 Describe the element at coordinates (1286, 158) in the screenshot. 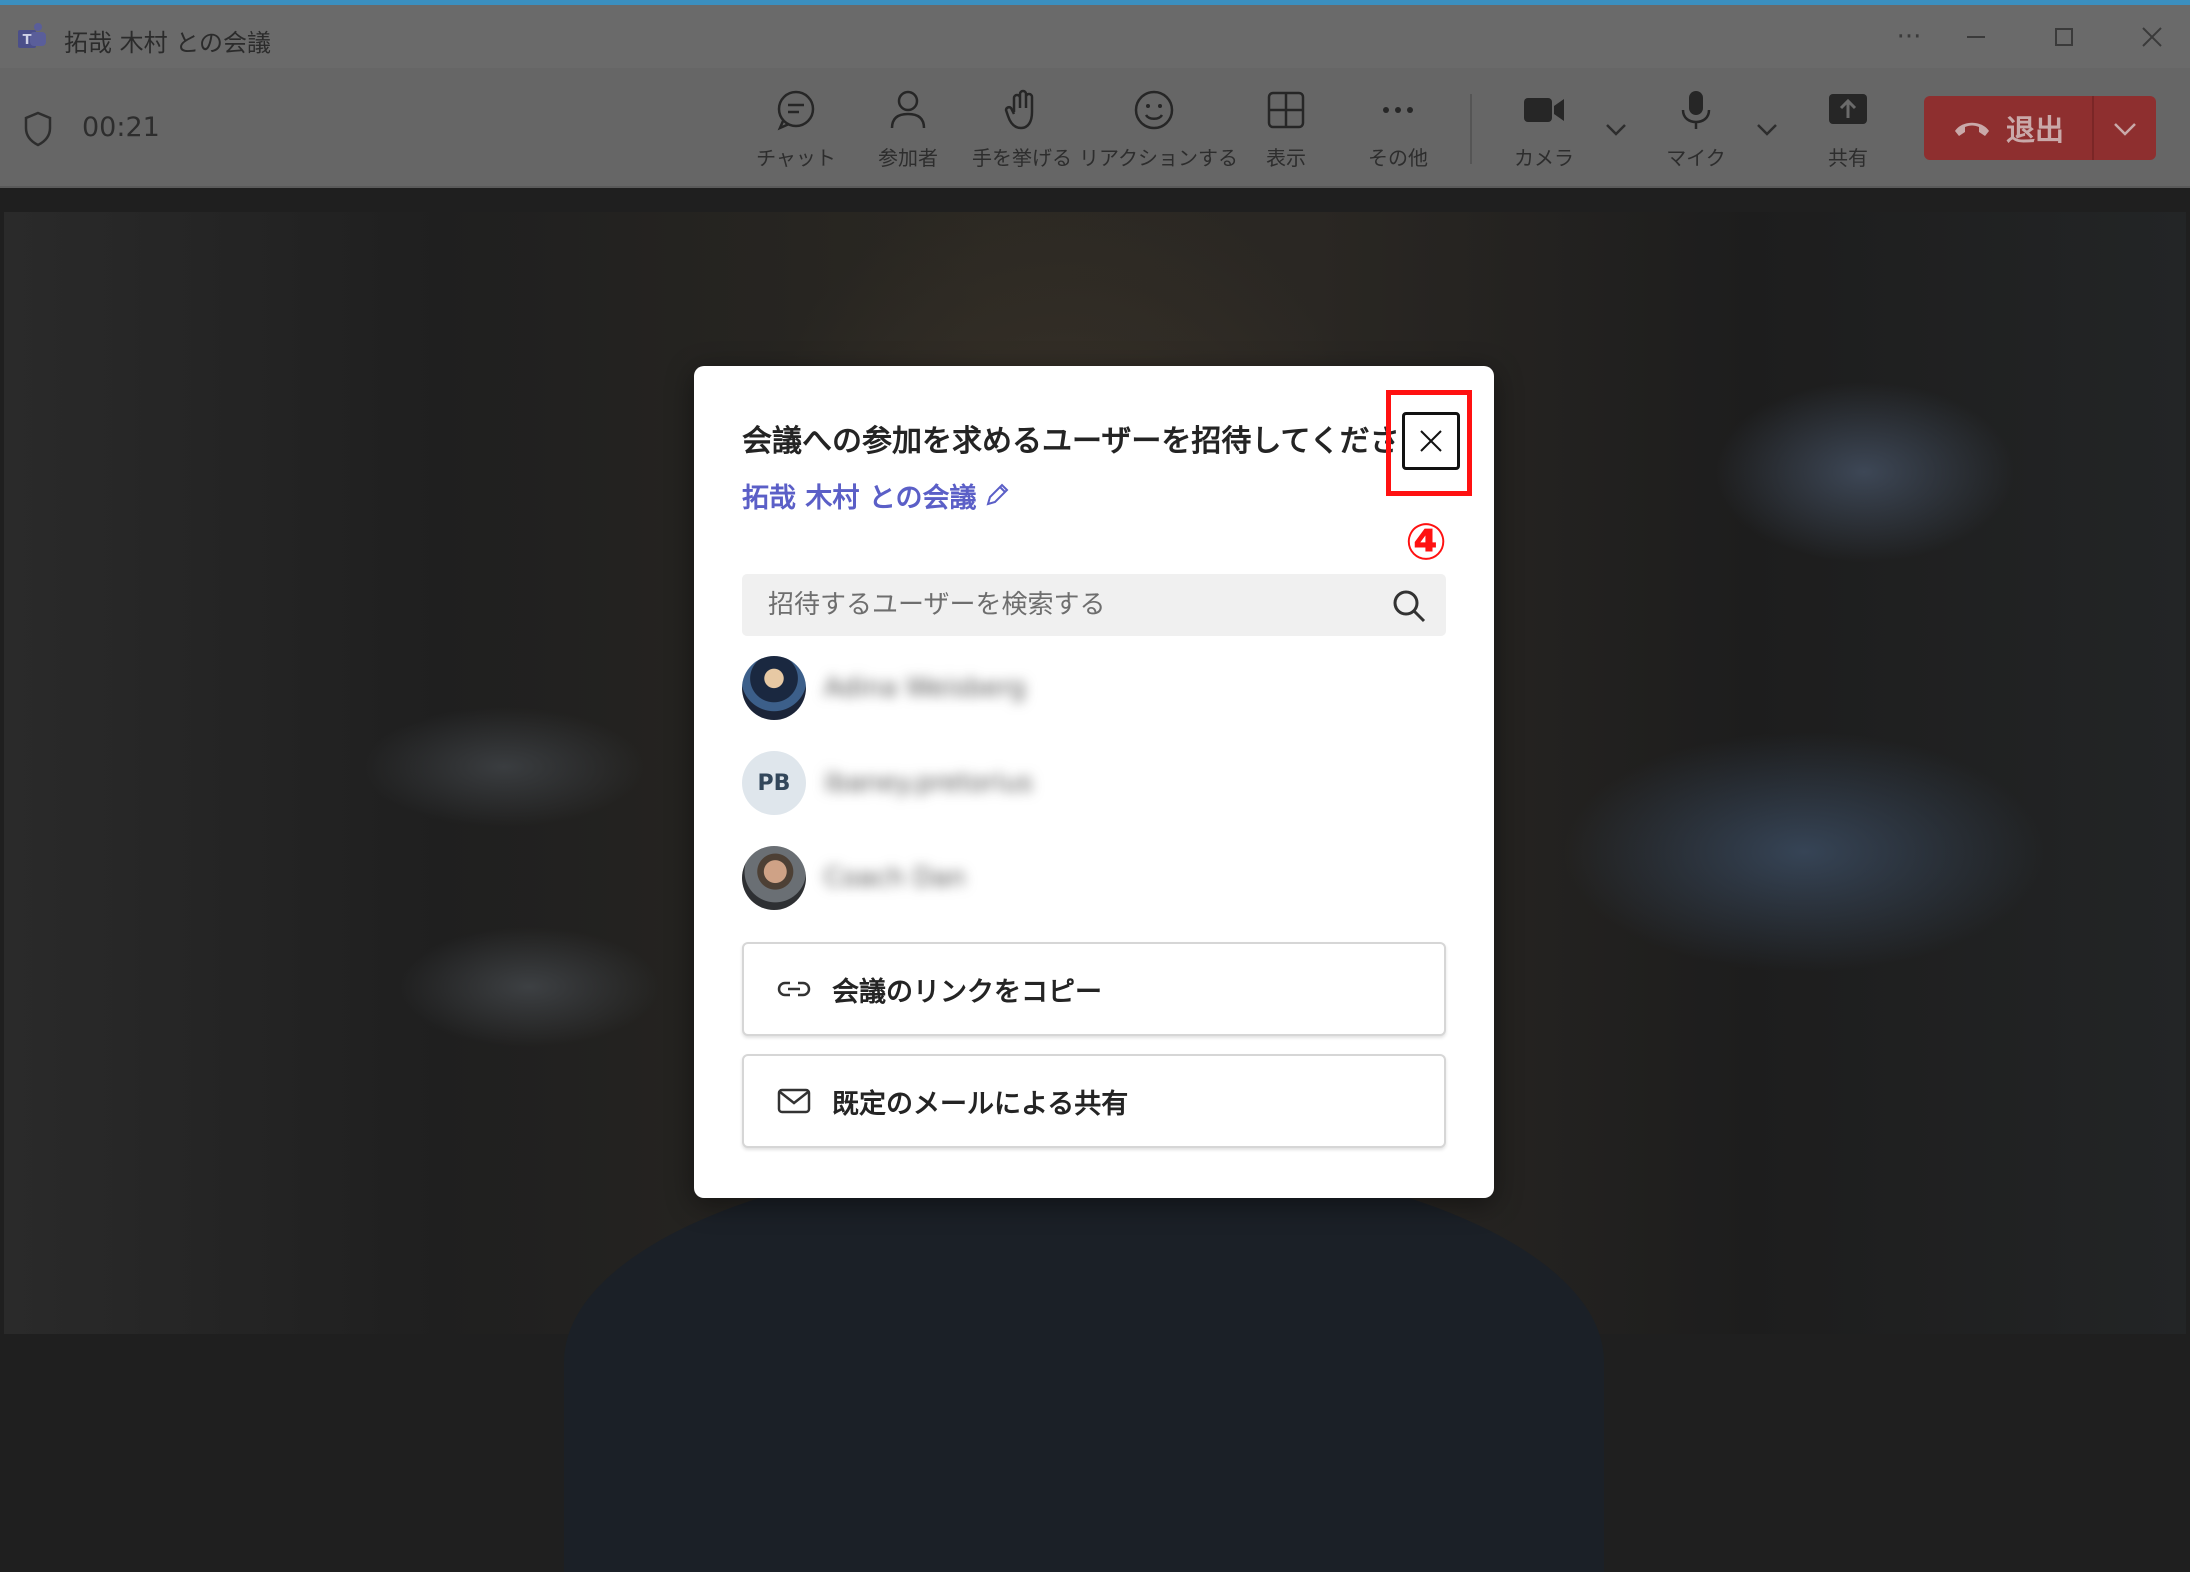

I see `view-button-label: 表示` at that location.